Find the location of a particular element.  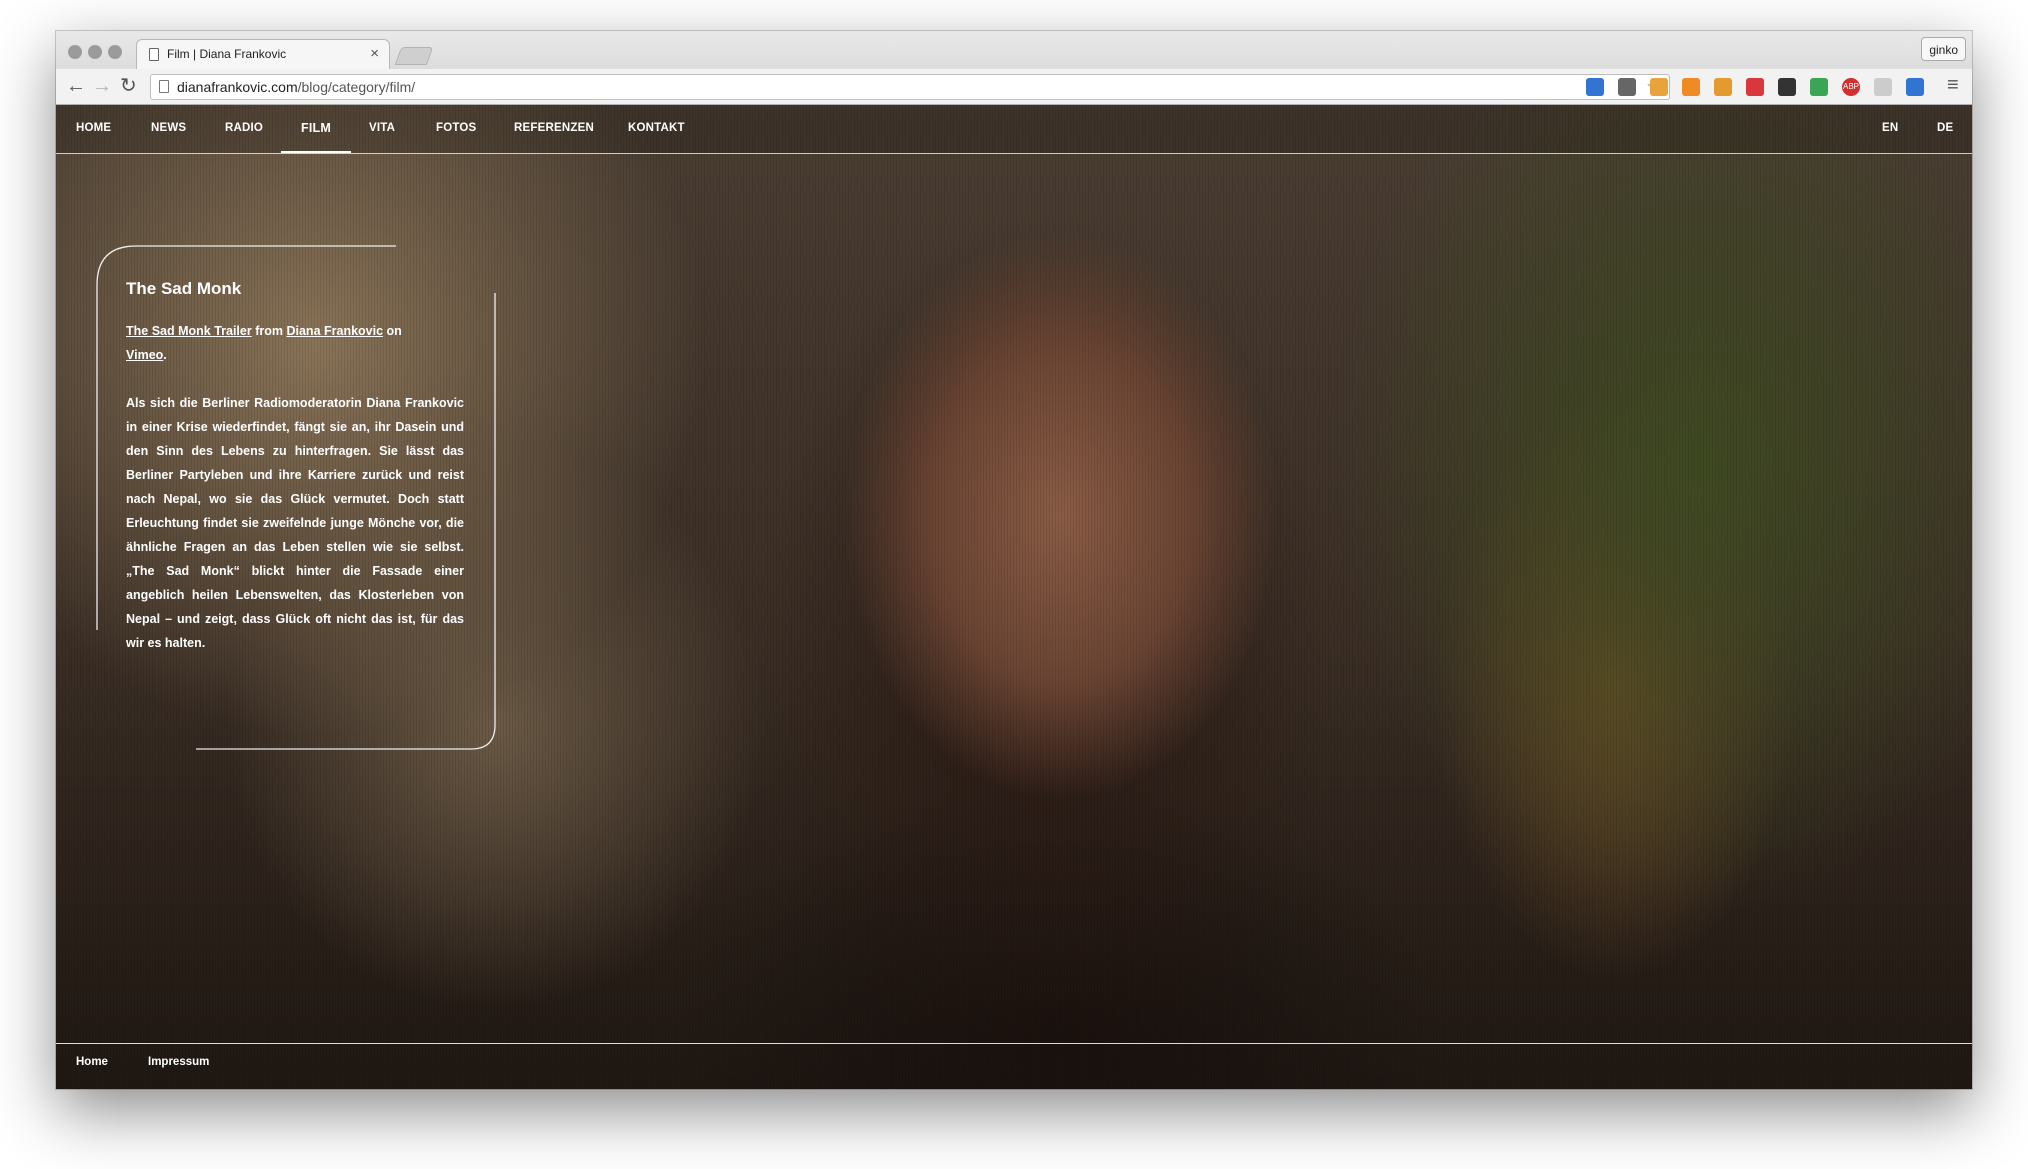

from-text: from is located at coordinates (269, 331).